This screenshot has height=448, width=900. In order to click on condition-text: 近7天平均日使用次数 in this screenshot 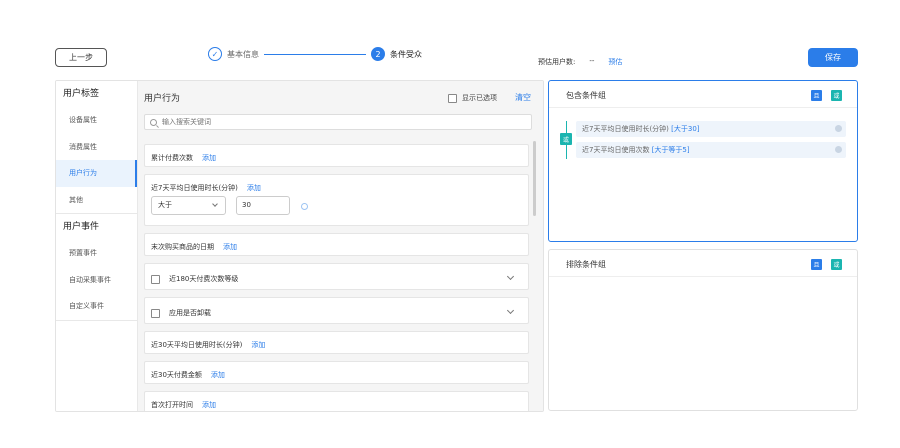, I will do `click(616, 150)`.